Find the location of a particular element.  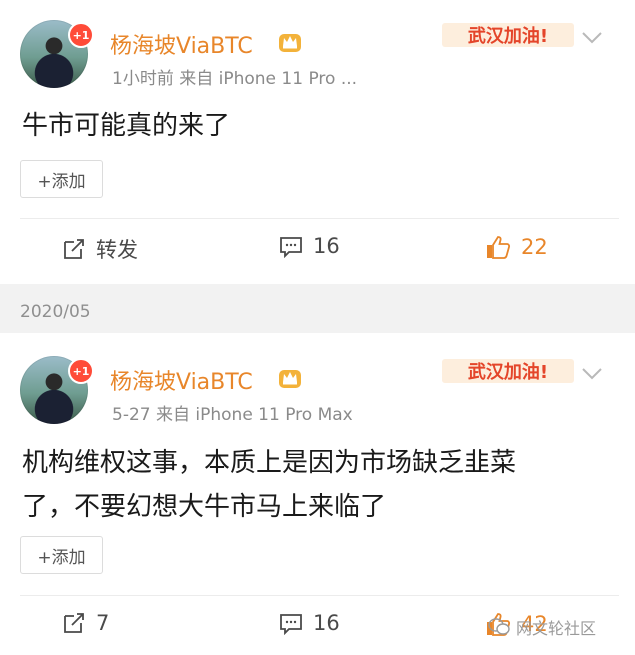

thumbs-up-icon is located at coordinates (499, 247).